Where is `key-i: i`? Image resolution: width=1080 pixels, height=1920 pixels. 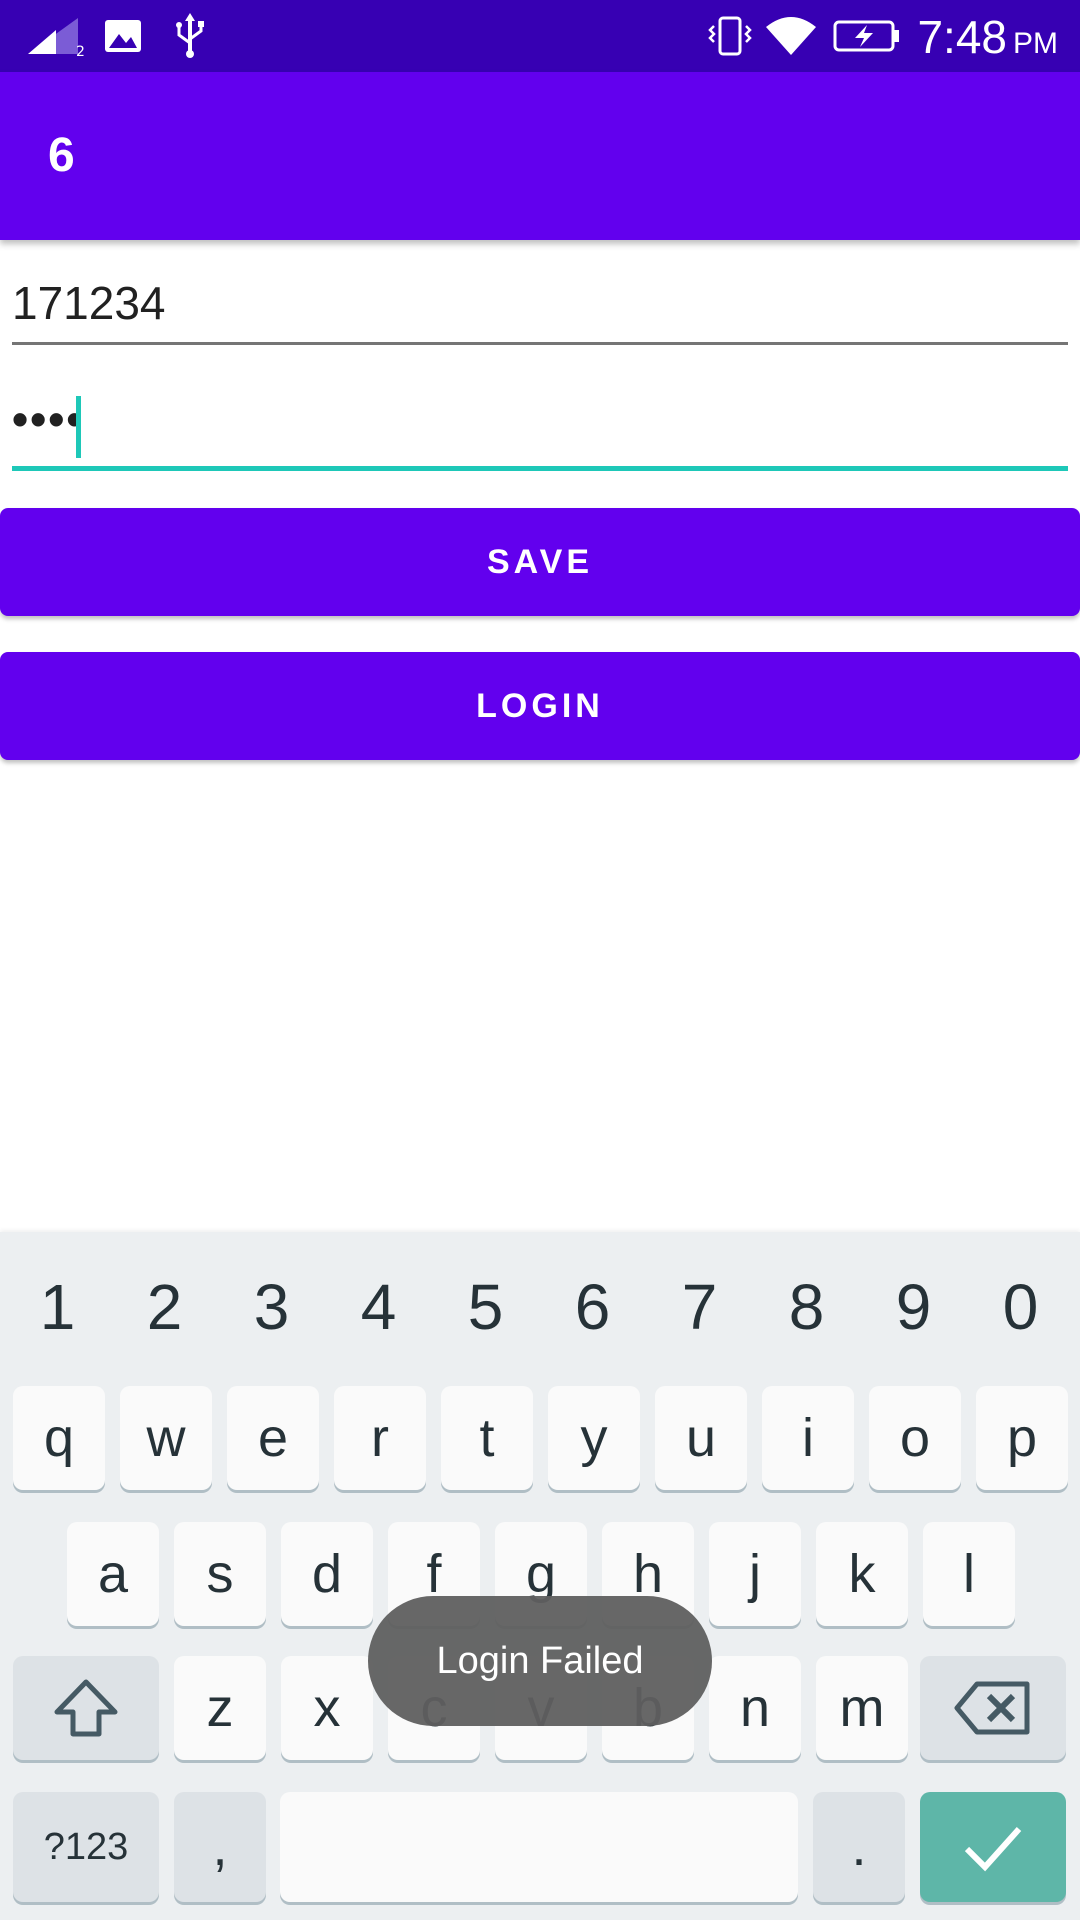 key-i: i is located at coordinates (808, 1438).